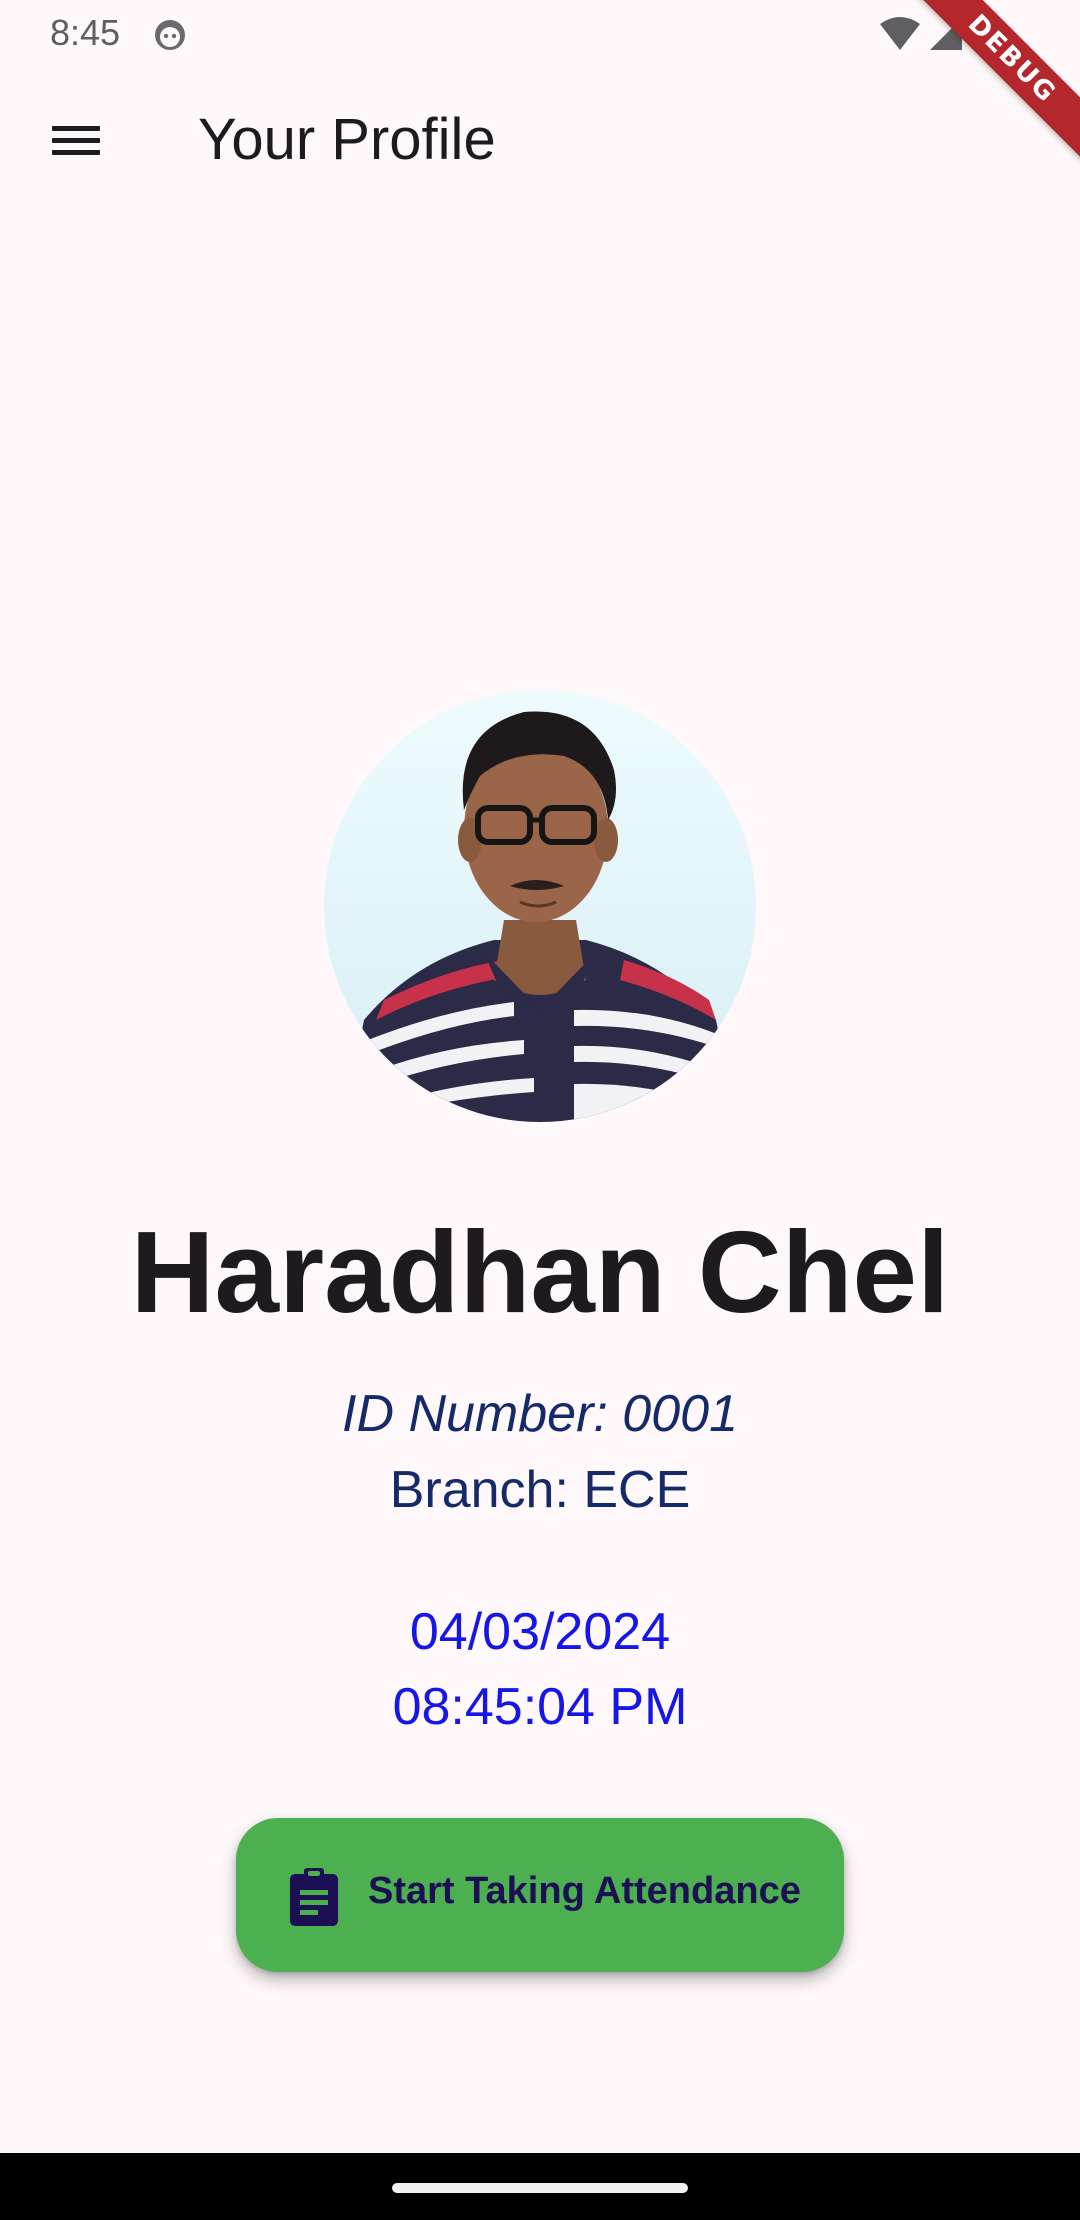  Describe the element at coordinates (76, 140) in the screenshot. I see `hamburger-menu-icon` at that location.